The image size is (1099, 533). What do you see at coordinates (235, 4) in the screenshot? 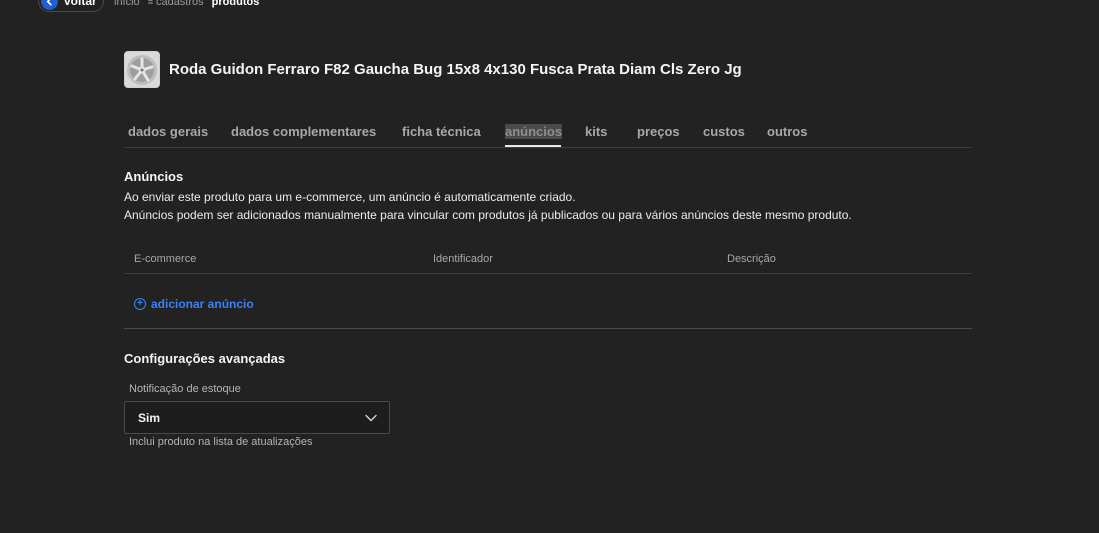
I see `breadcrumb-produtos: produtos` at bounding box center [235, 4].